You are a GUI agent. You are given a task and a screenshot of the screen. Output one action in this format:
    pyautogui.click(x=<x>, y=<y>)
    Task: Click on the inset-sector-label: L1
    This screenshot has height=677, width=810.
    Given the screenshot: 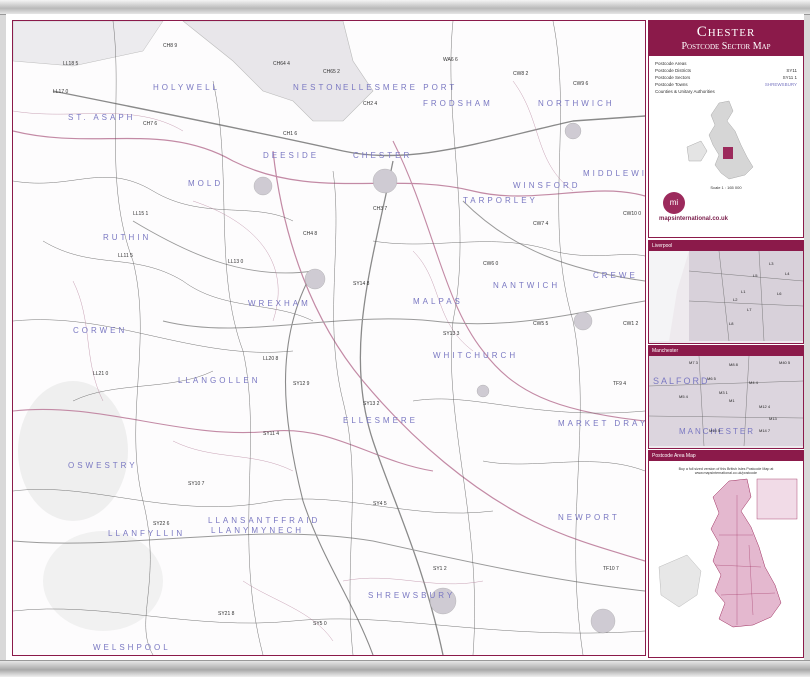 What is the action you would take?
    pyautogui.click(x=743, y=291)
    